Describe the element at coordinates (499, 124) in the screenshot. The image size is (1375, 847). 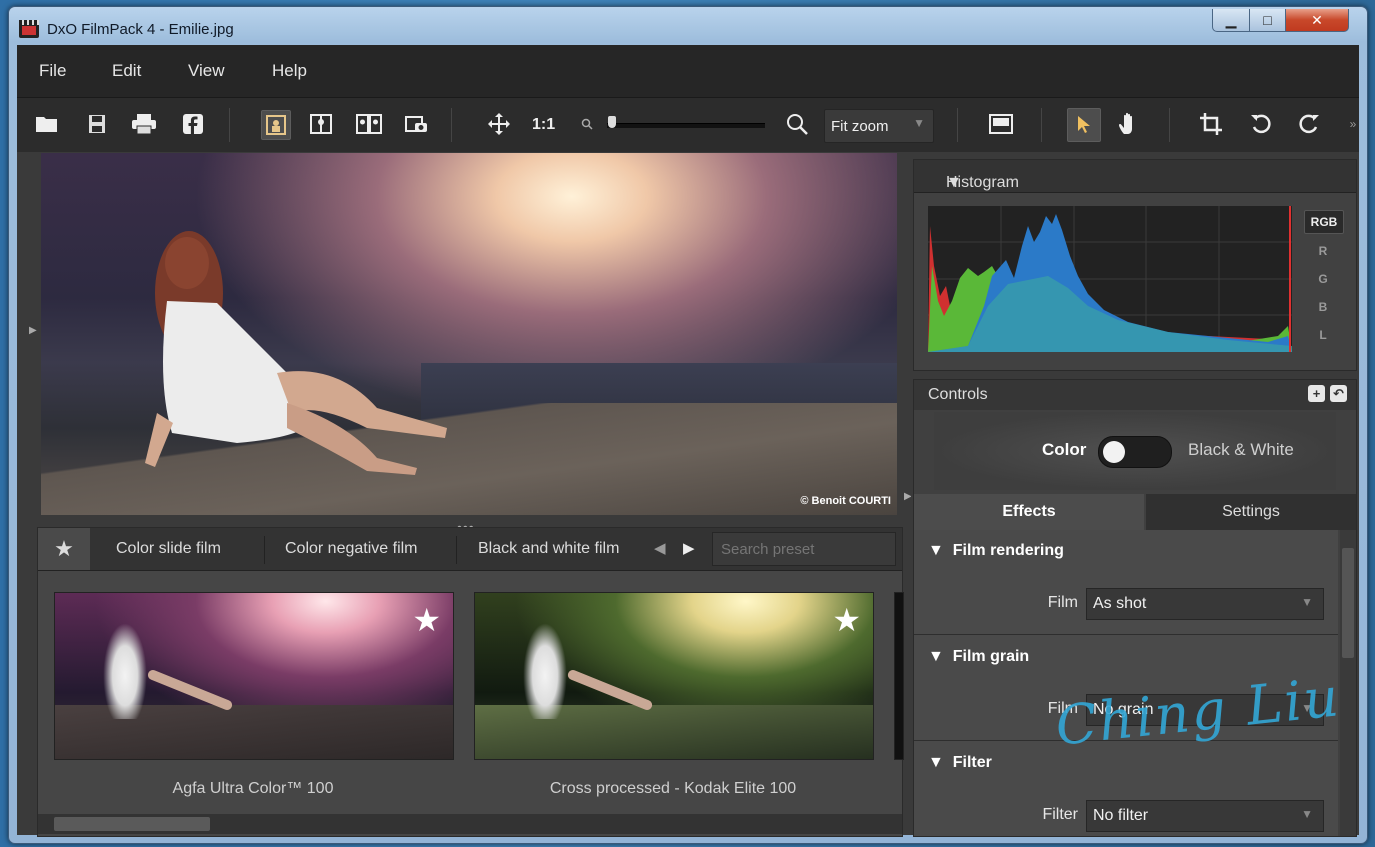
I see `move-icon` at that location.